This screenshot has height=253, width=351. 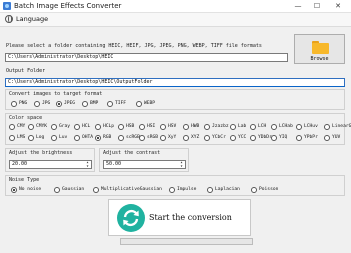 I want to click on start-conversion-button: Start the conversion, so click(x=179, y=217).